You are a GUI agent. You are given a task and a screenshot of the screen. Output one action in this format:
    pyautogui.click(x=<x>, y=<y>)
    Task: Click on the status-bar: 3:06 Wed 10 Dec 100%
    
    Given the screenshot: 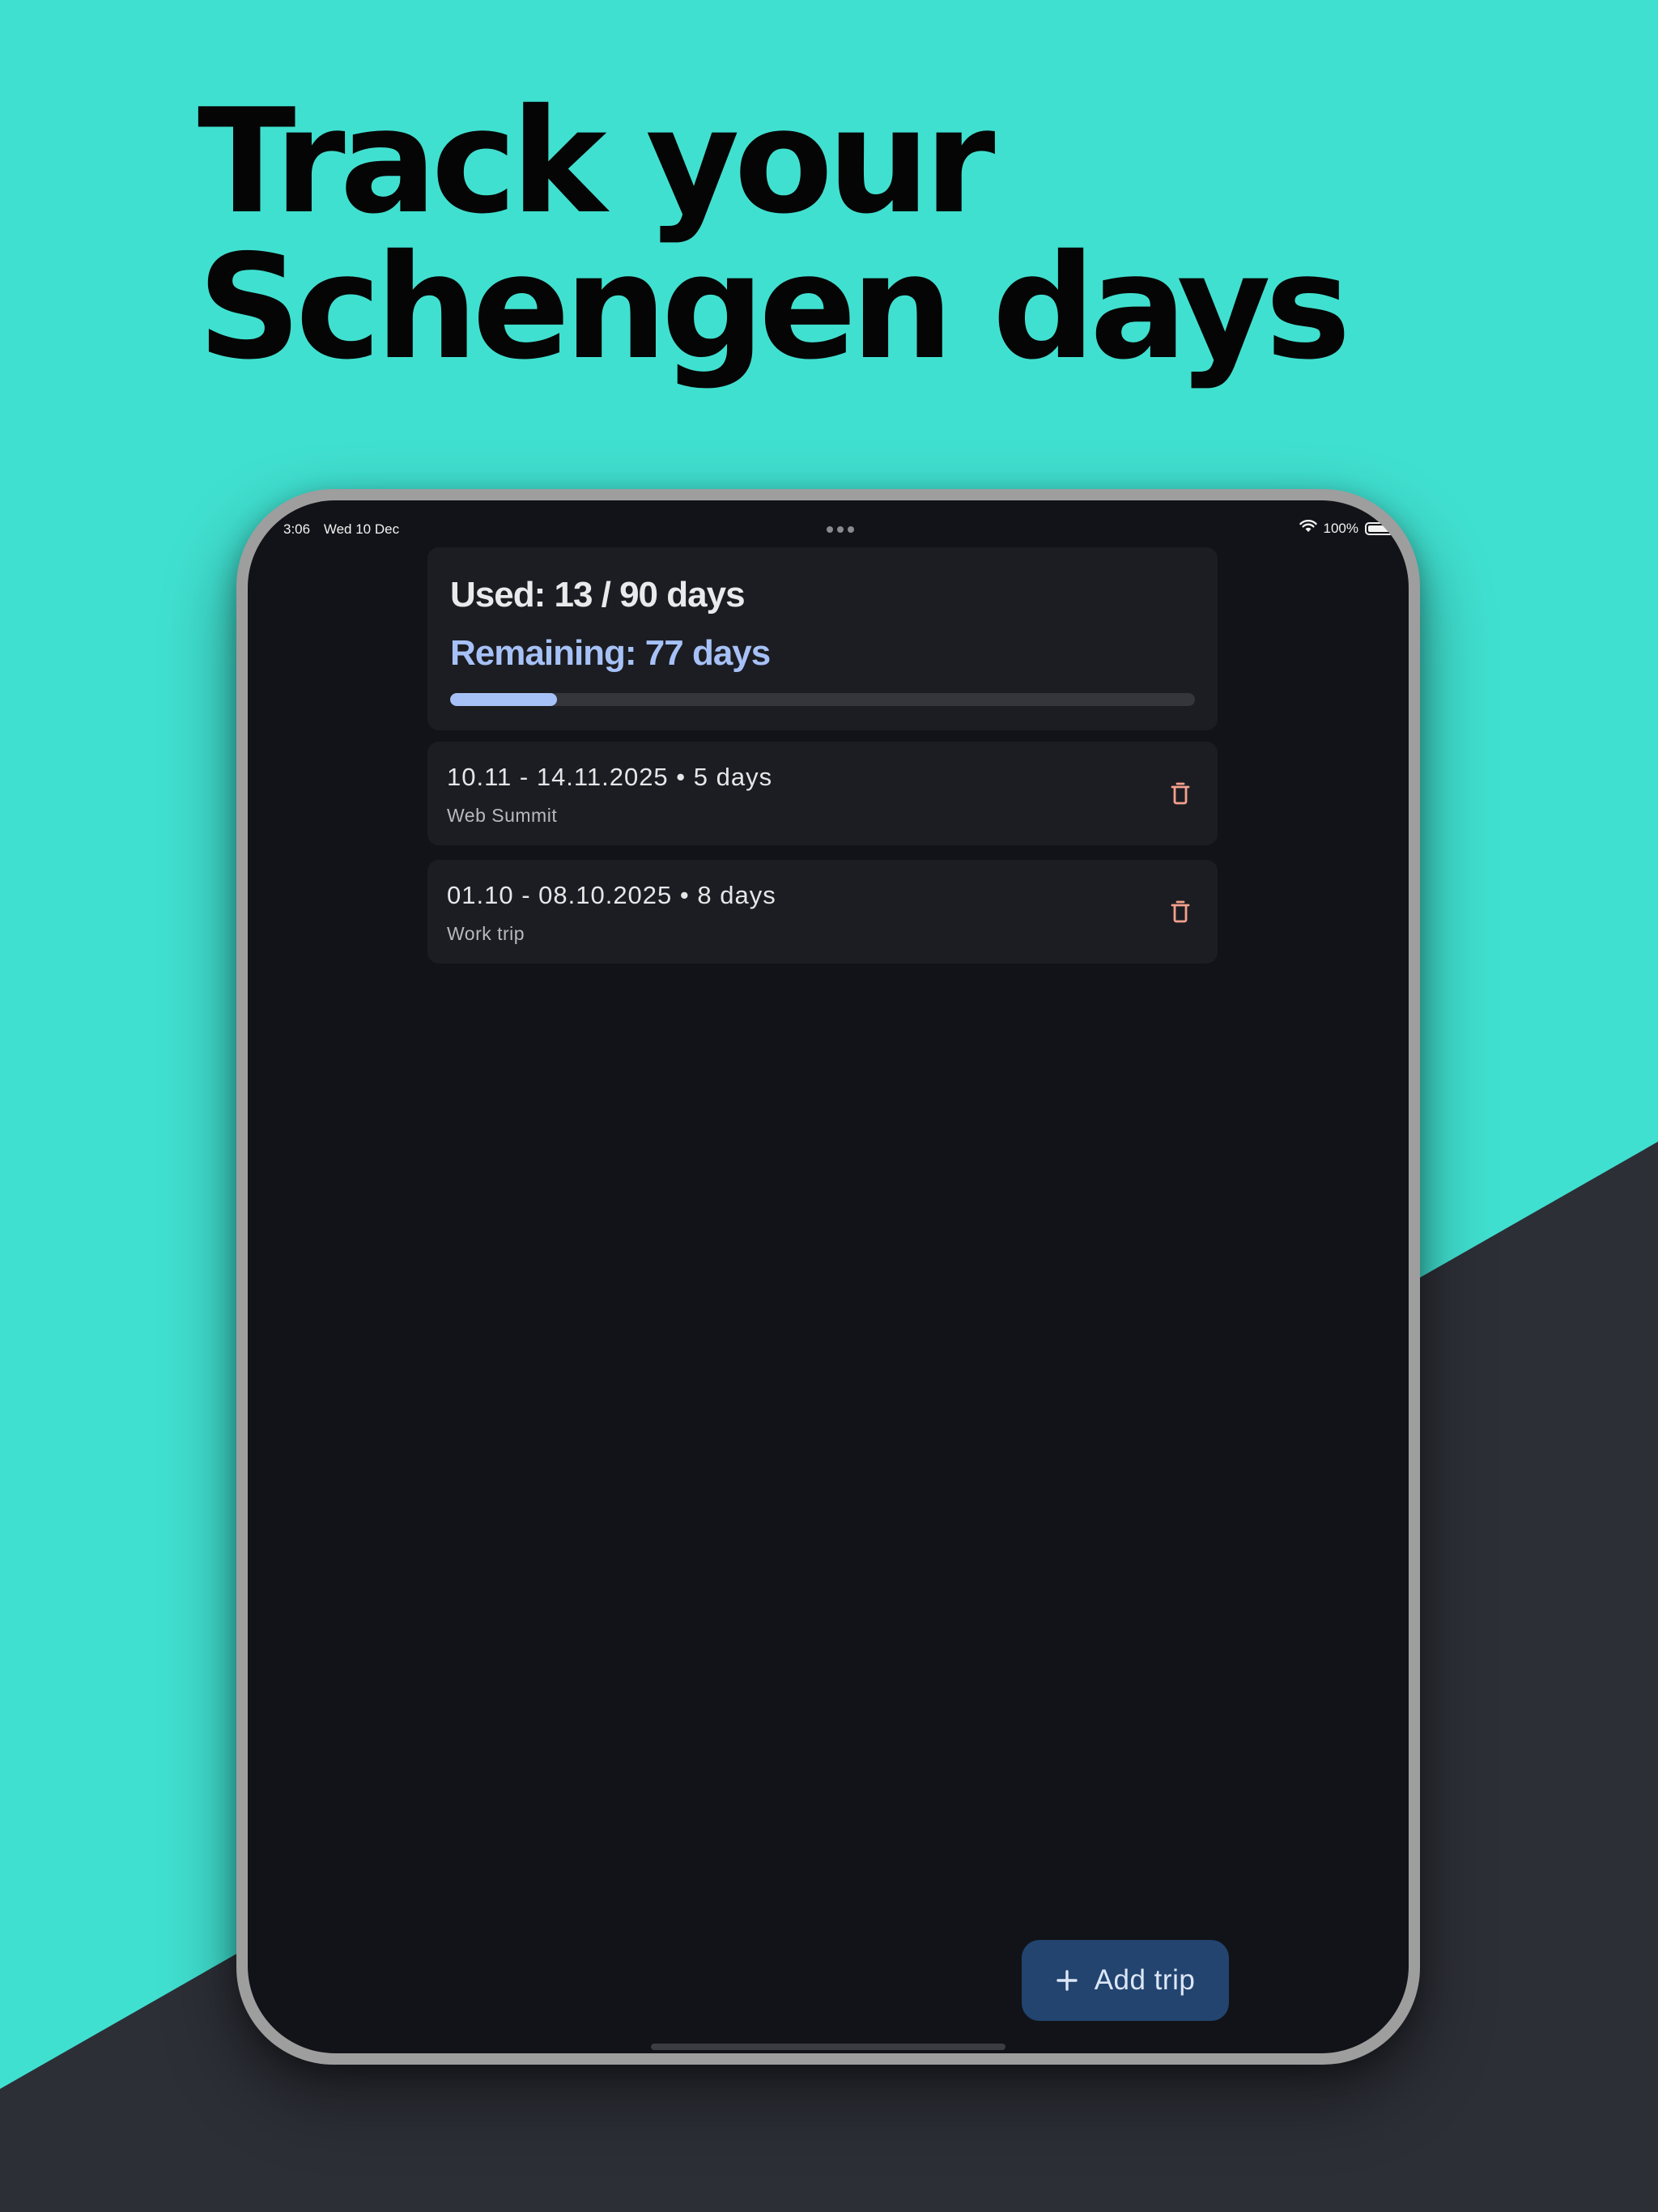 What is the action you would take?
    pyautogui.click(x=828, y=531)
    